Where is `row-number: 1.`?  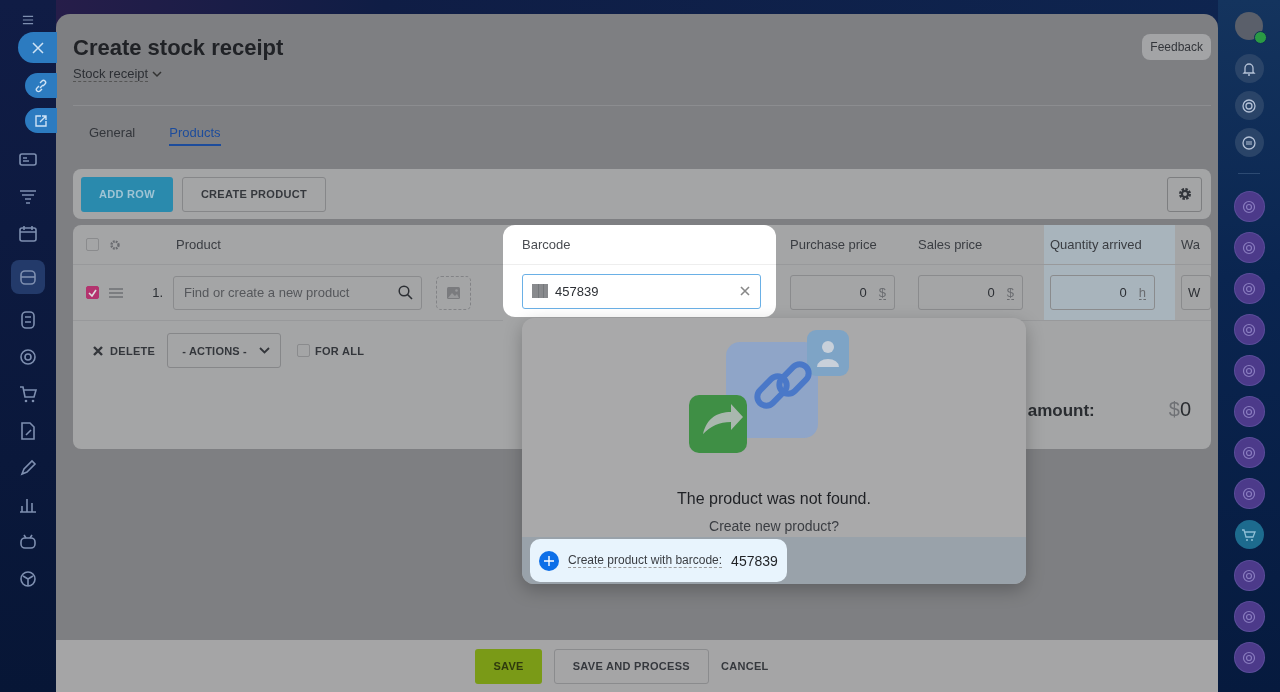
row-number: 1. is located at coordinates (157, 292).